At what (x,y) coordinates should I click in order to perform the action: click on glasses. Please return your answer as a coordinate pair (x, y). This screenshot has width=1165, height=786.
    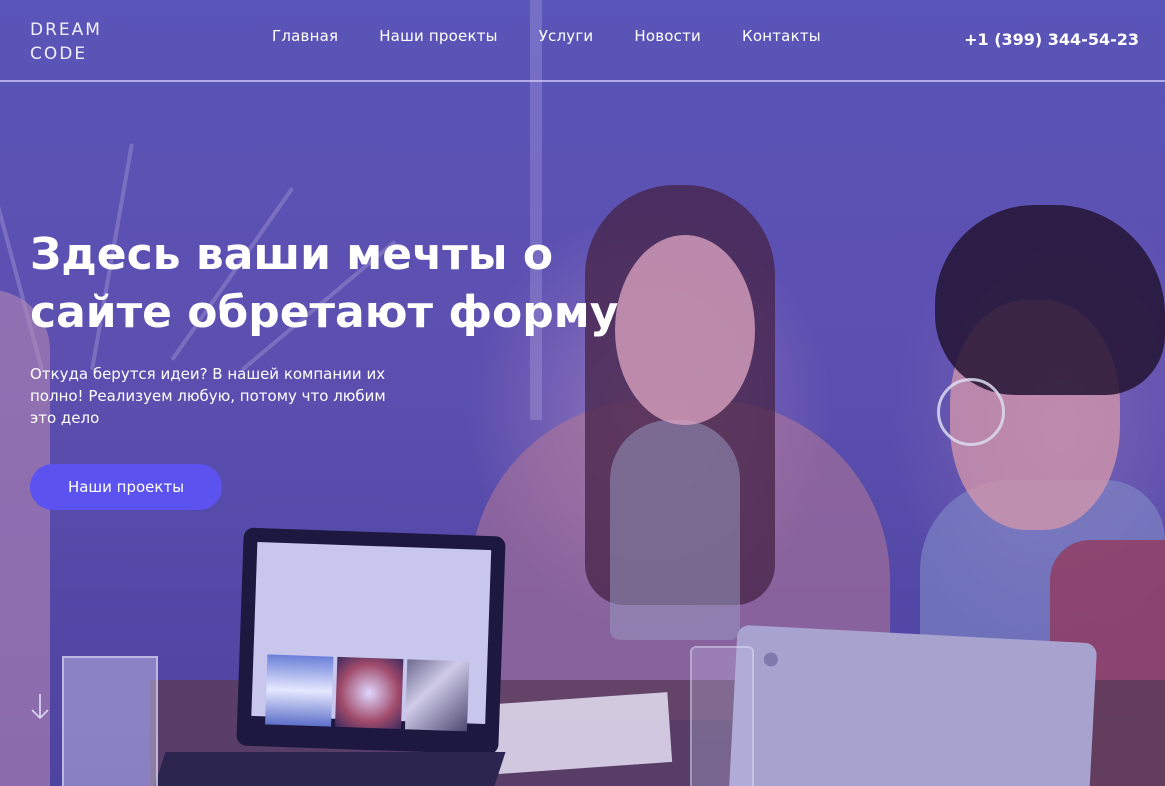
    Looking at the image, I should click on (971, 412).